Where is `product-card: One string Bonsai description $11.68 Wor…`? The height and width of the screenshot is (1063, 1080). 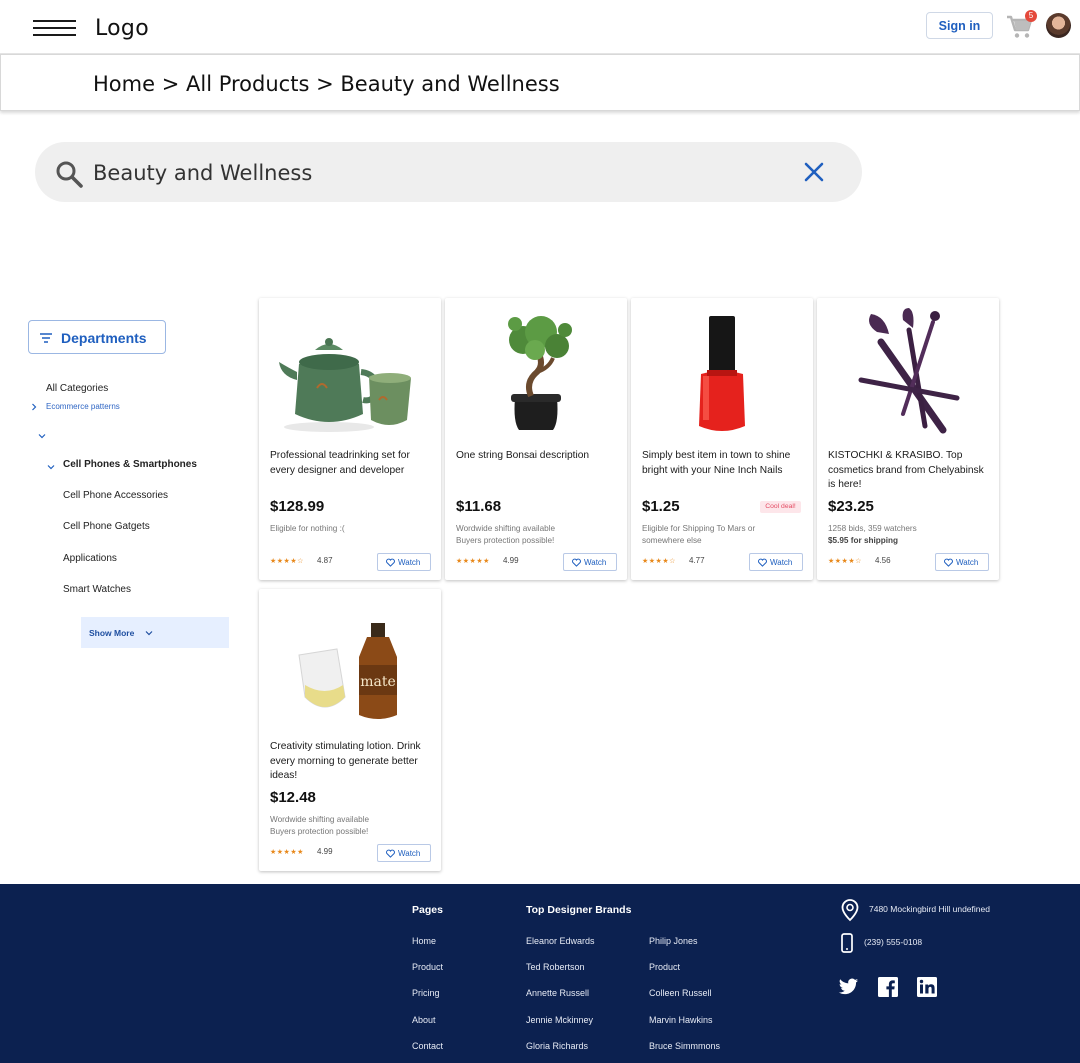 product-card: One string Bonsai description $11.68 Wor… is located at coordinates (536, 439).